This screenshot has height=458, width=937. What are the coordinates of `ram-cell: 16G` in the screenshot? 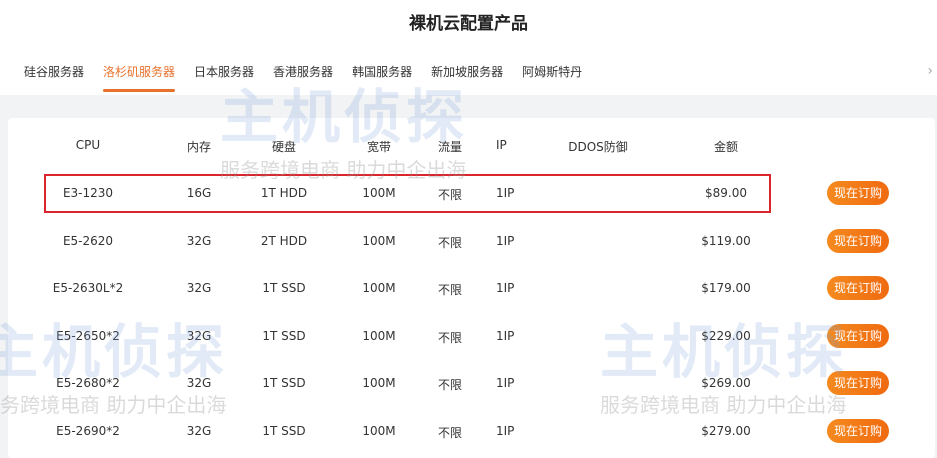 It's located at (199, 193).